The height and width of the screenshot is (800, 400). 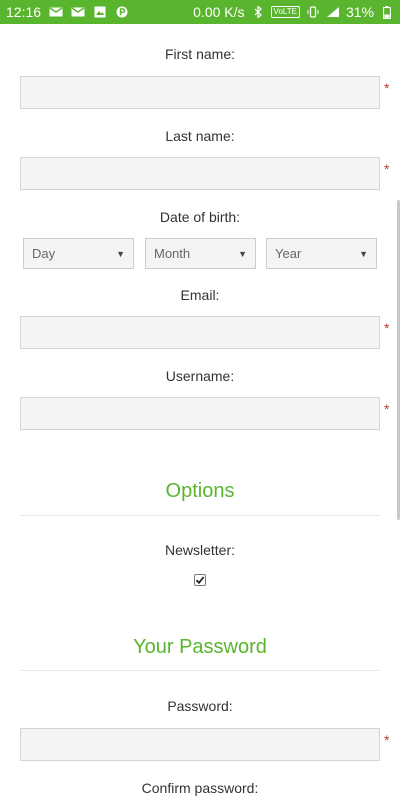 What do you see at coordinates (200, 253) in the screenshot?
I see `dob-month-select: Month ▼` at bounding box center [200, 253].